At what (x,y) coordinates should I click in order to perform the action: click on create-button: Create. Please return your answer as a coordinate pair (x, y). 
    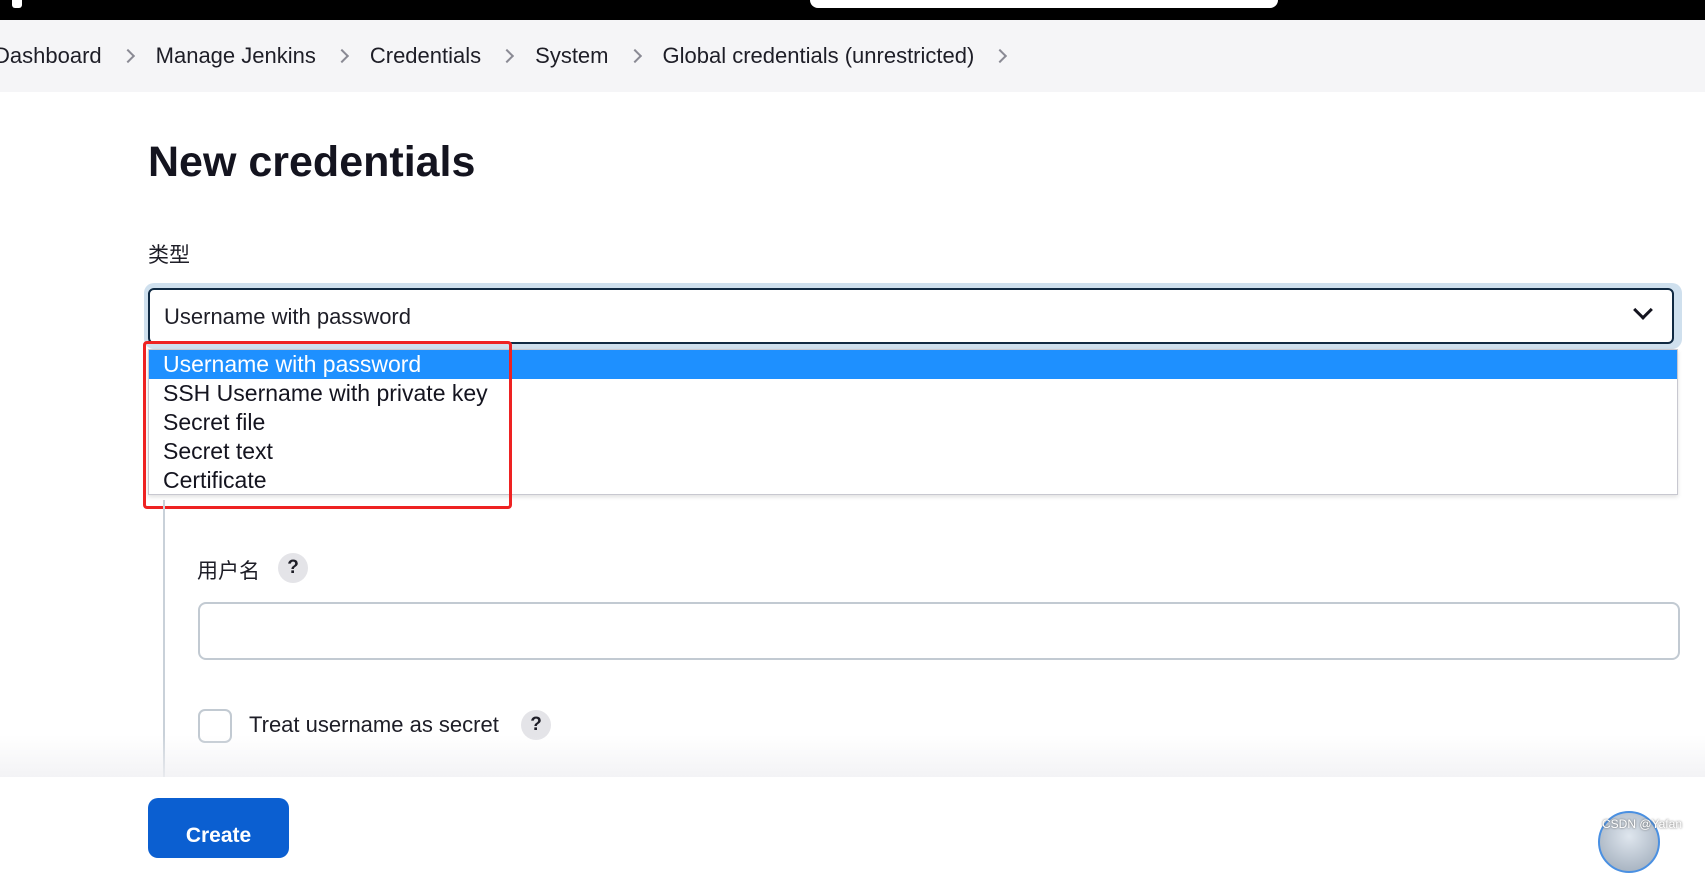
    Looking at the image, I should click on (218, 828).